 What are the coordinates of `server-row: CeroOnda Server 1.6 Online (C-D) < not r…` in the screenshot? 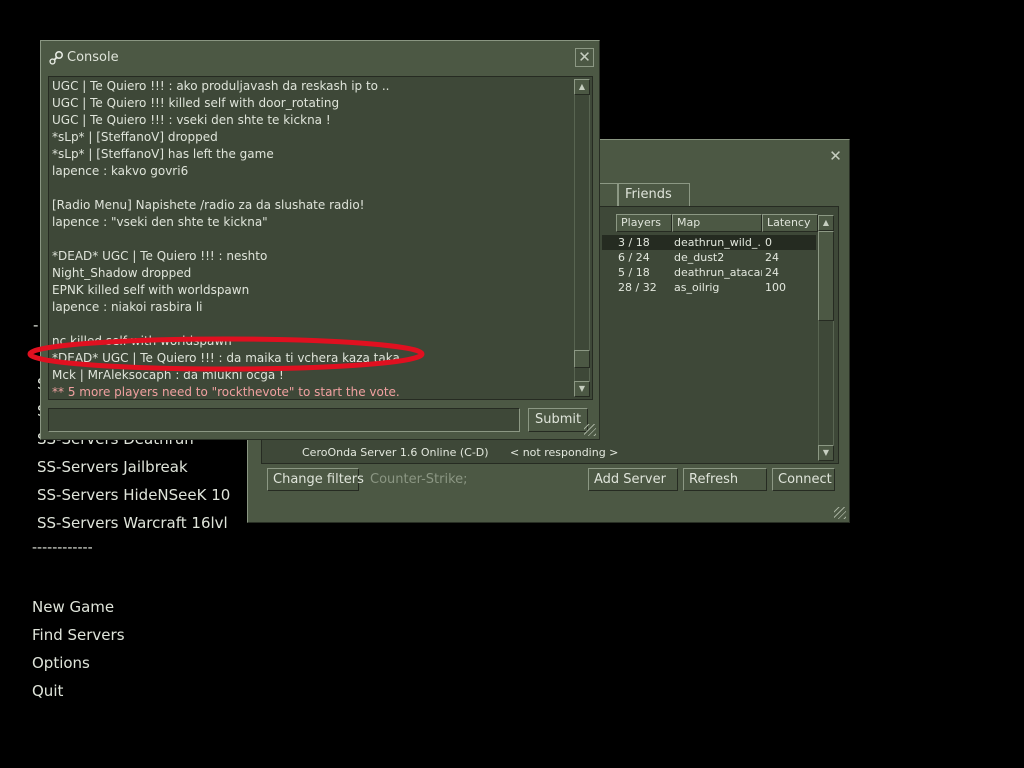 It's located at (557, 452).